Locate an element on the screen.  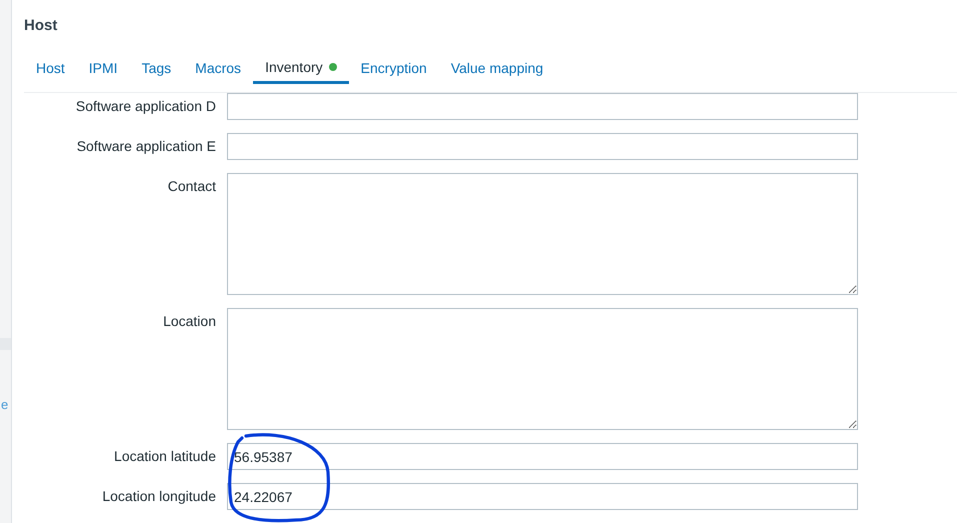
tab: Inventory is located at coordinates (301, 67).